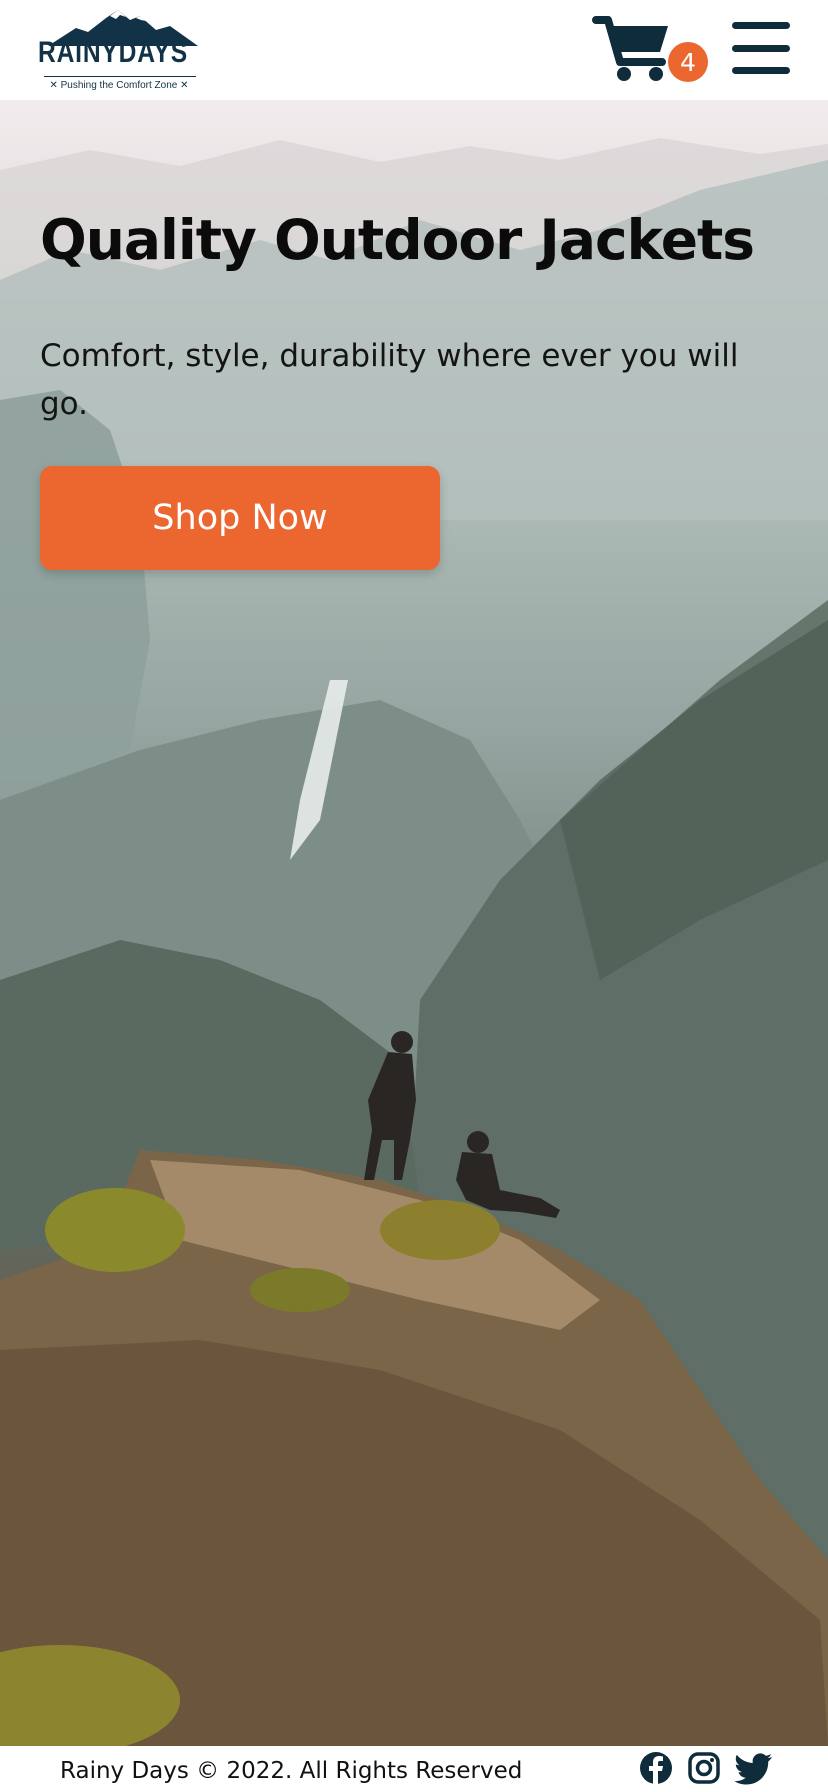  I want to click on shop-now-button: Shop Now, so click(240, 518).